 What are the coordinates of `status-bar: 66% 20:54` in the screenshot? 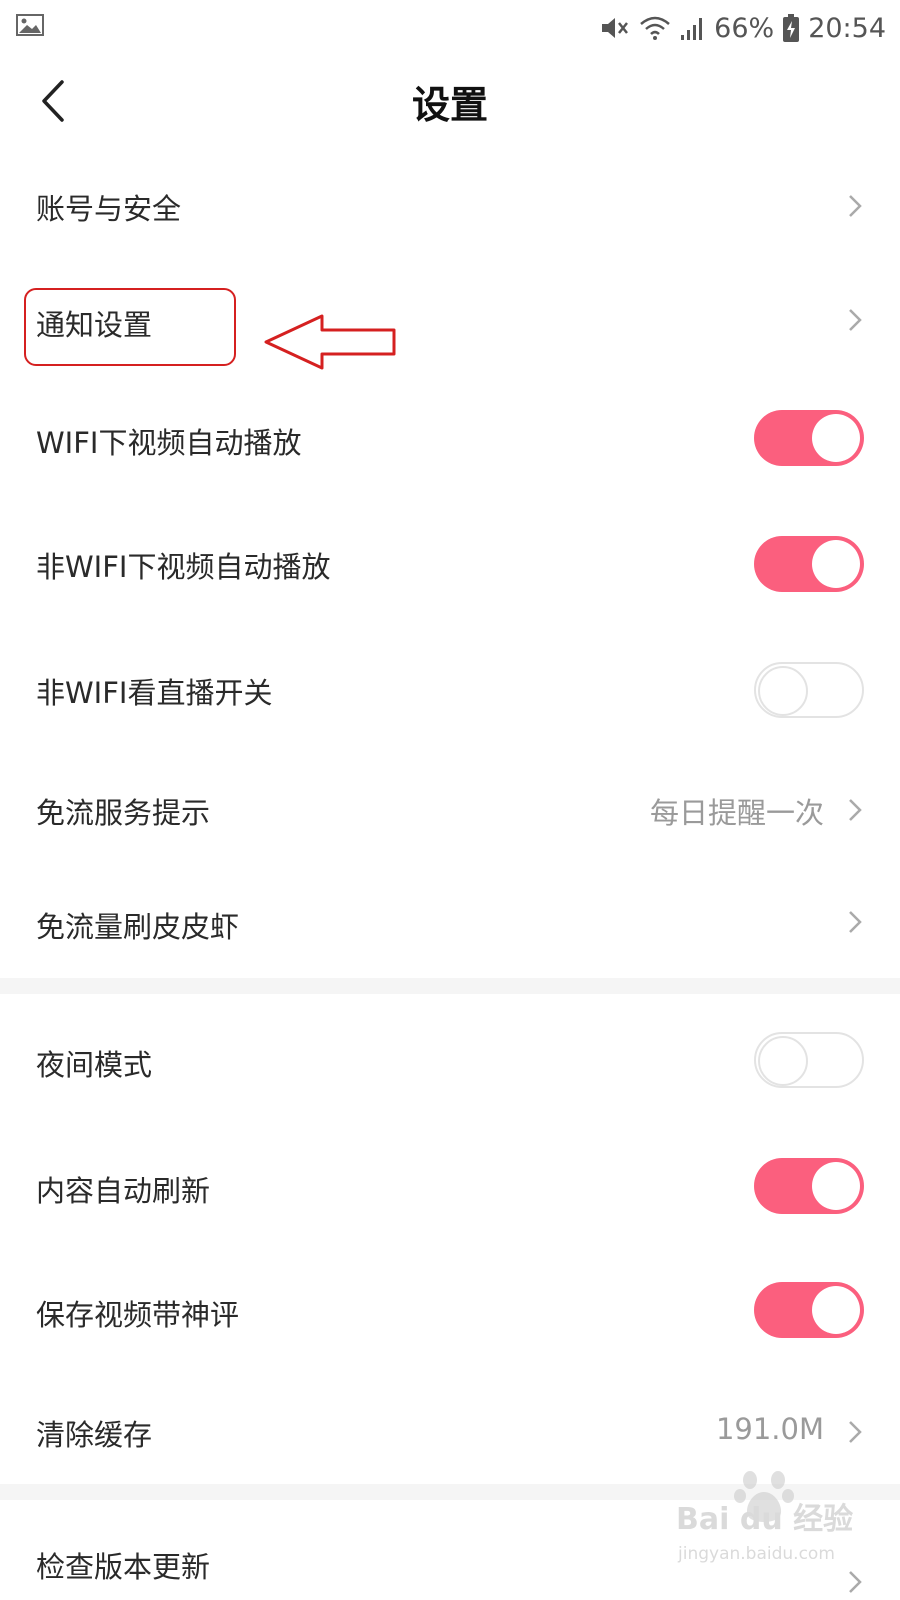 It's located at (450, 28).